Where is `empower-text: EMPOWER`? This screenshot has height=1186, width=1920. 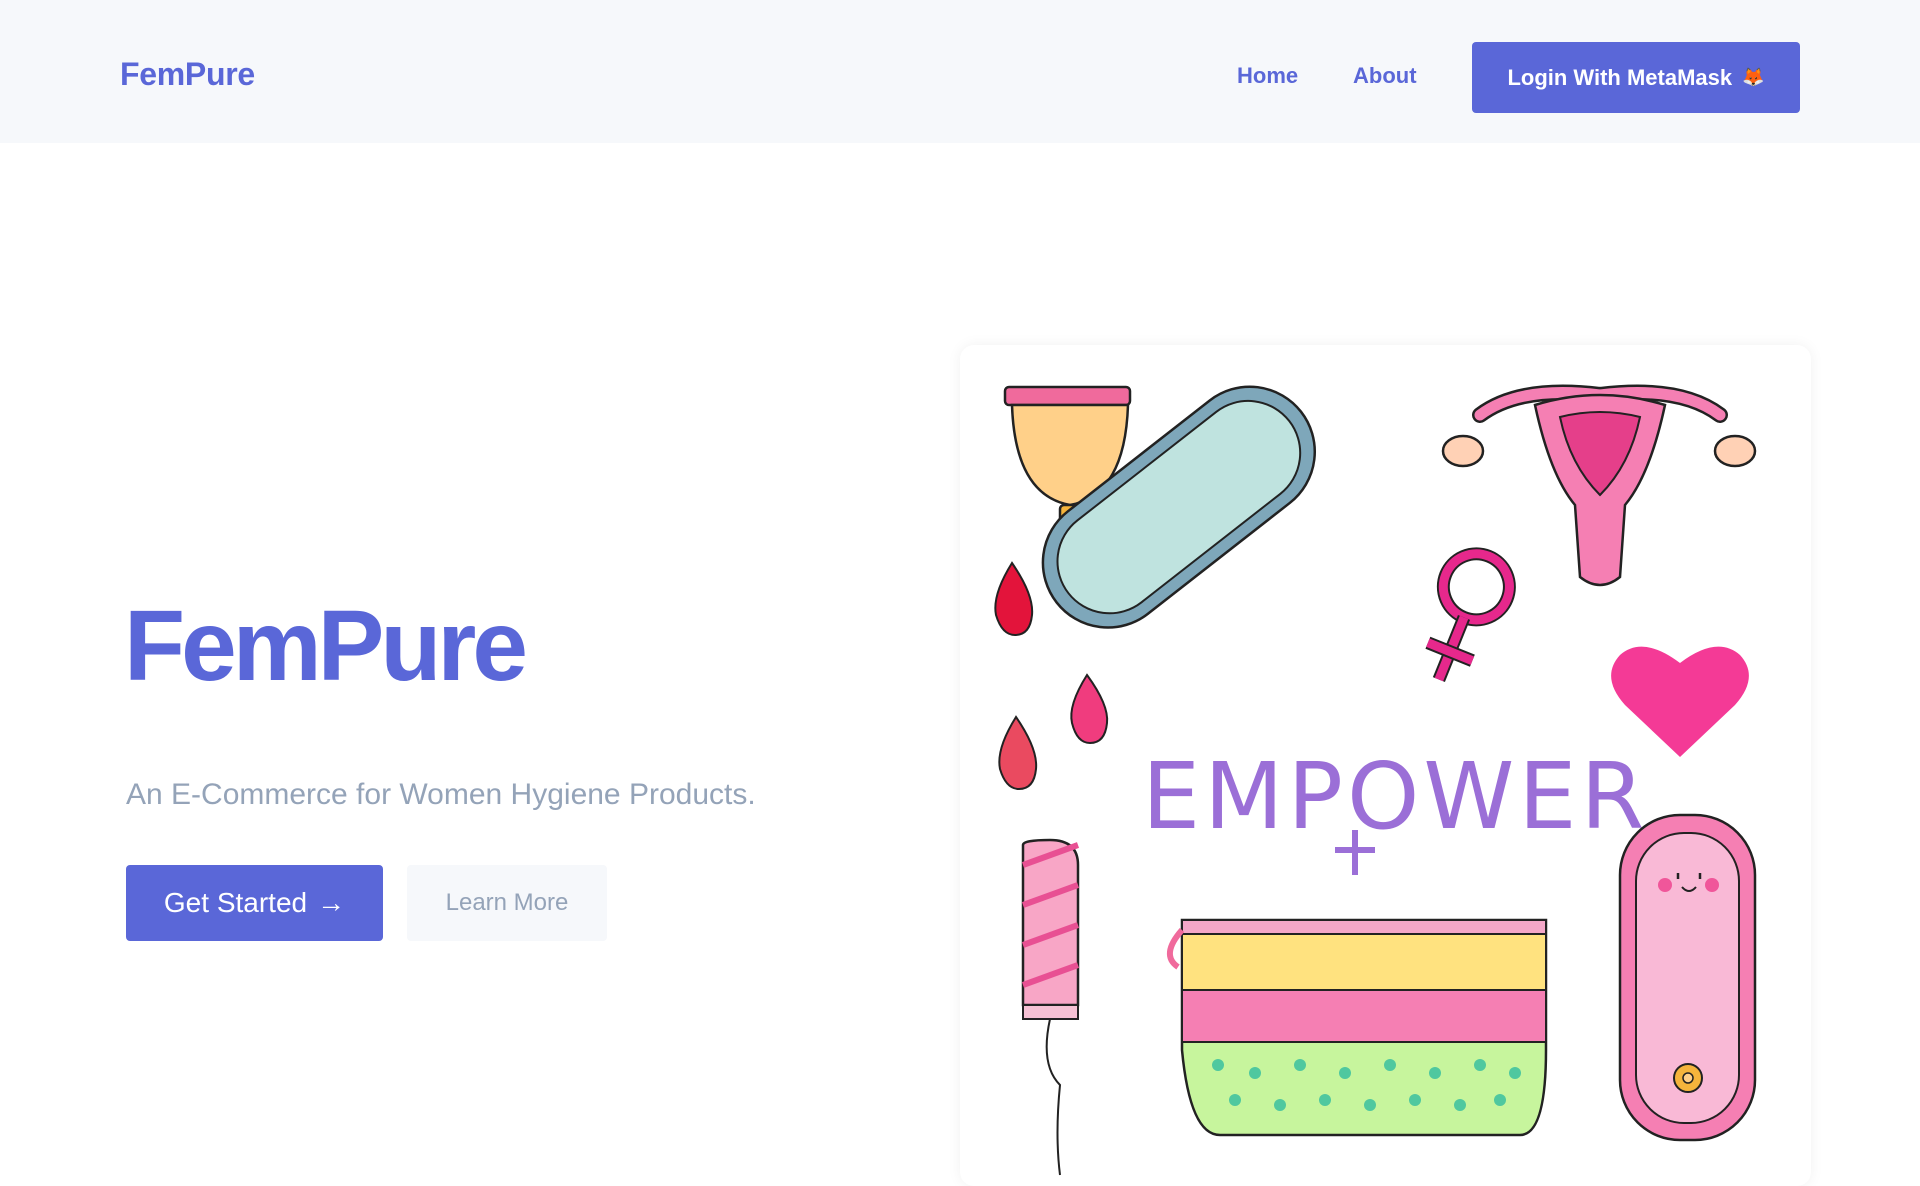
empower-text: EMPOWER is located at coordinates (1395, 809).